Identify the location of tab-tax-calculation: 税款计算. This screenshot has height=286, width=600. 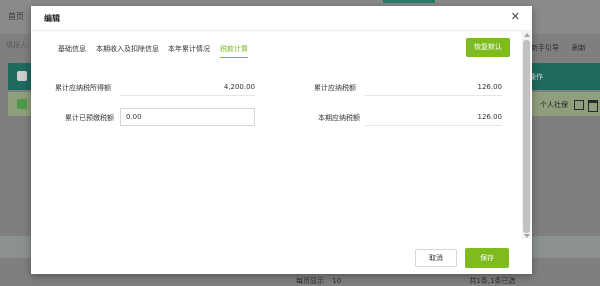
(234, 51).